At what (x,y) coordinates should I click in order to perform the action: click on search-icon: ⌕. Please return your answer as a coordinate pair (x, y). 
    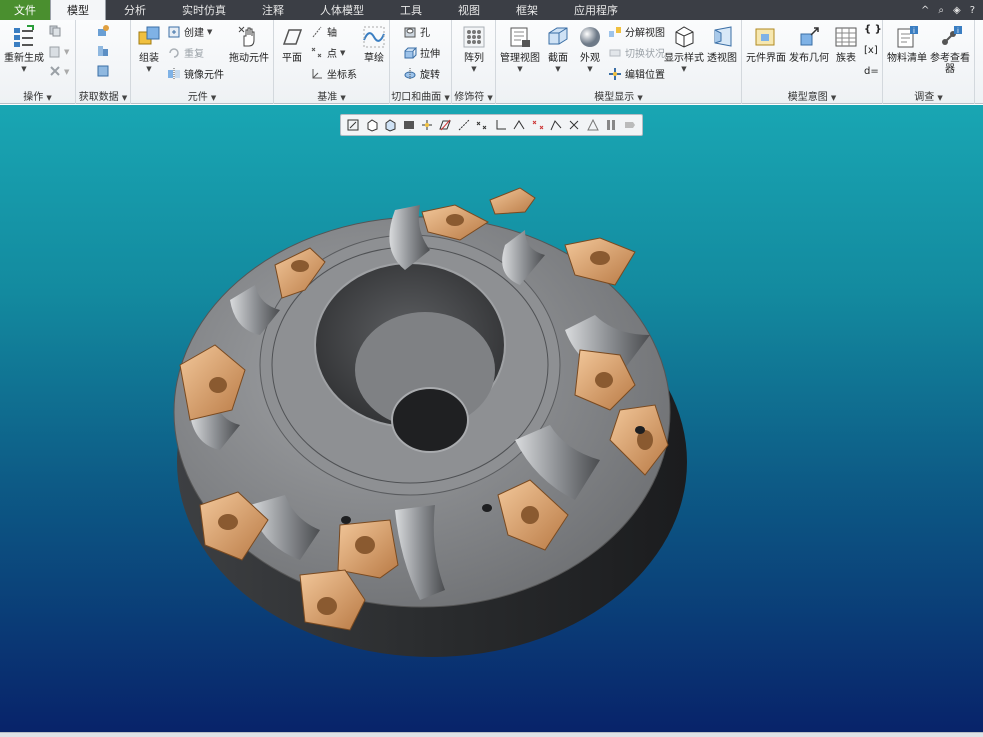
    Looking at the image, I should click on (941, 10).